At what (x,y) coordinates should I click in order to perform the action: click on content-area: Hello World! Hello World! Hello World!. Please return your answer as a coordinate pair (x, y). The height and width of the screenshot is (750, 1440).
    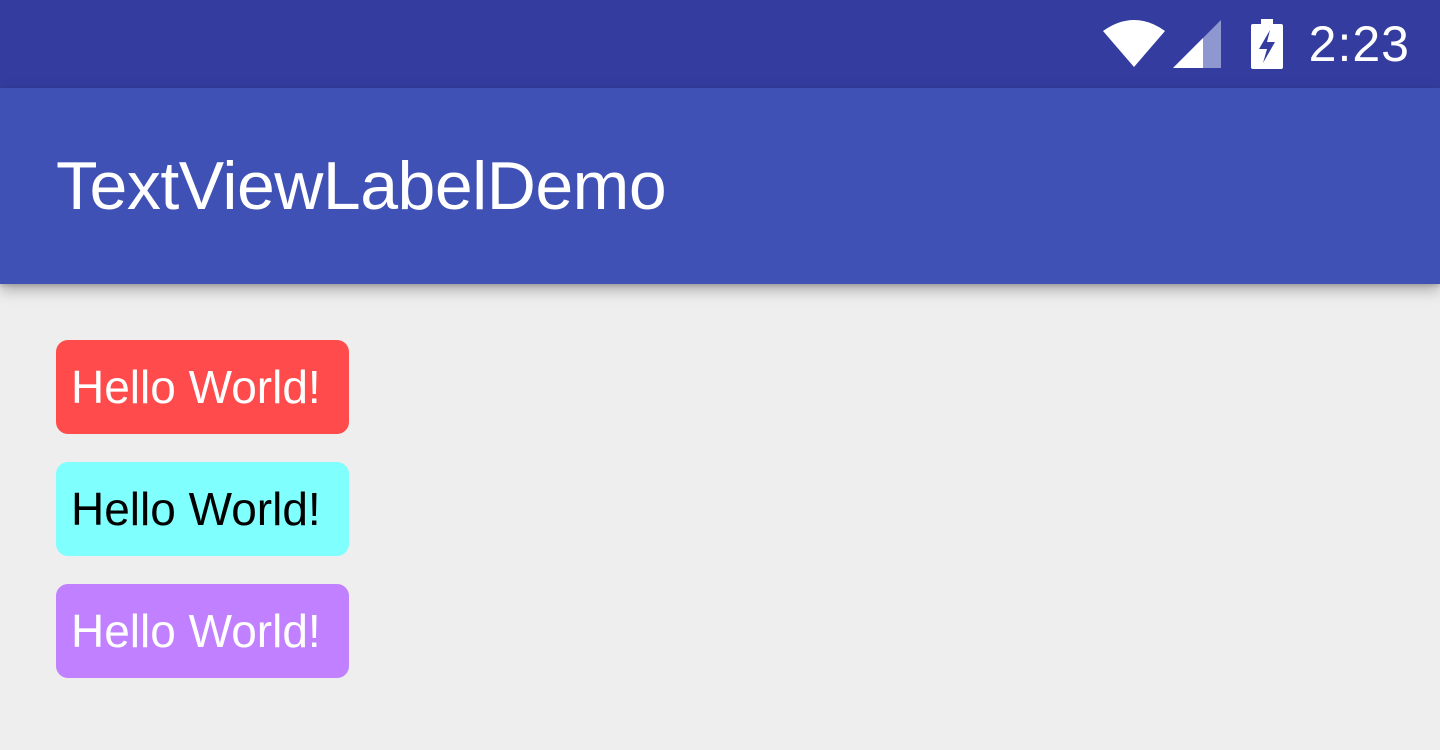
    Looking at the image, I should click on (202, 523).